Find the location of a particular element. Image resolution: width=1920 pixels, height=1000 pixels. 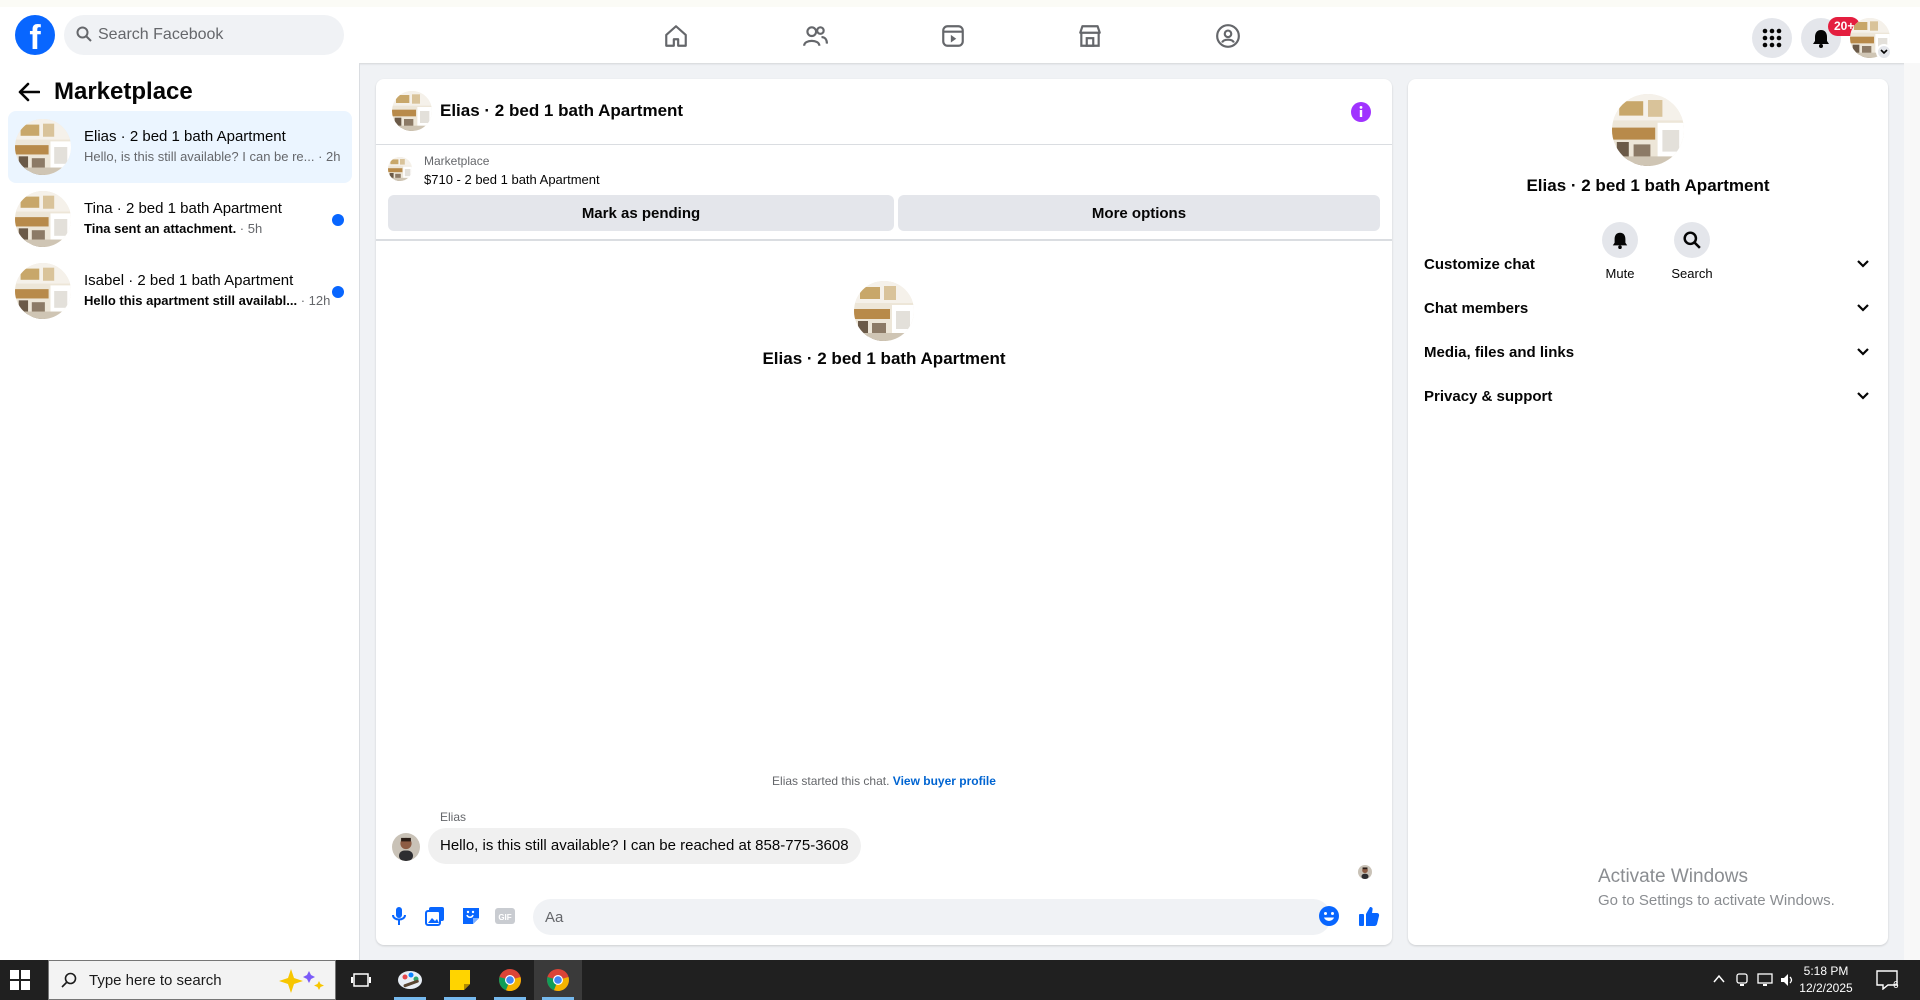

conversation-snippet: Tina sent an attachment. · 5h is located at coordinates (173, 228).